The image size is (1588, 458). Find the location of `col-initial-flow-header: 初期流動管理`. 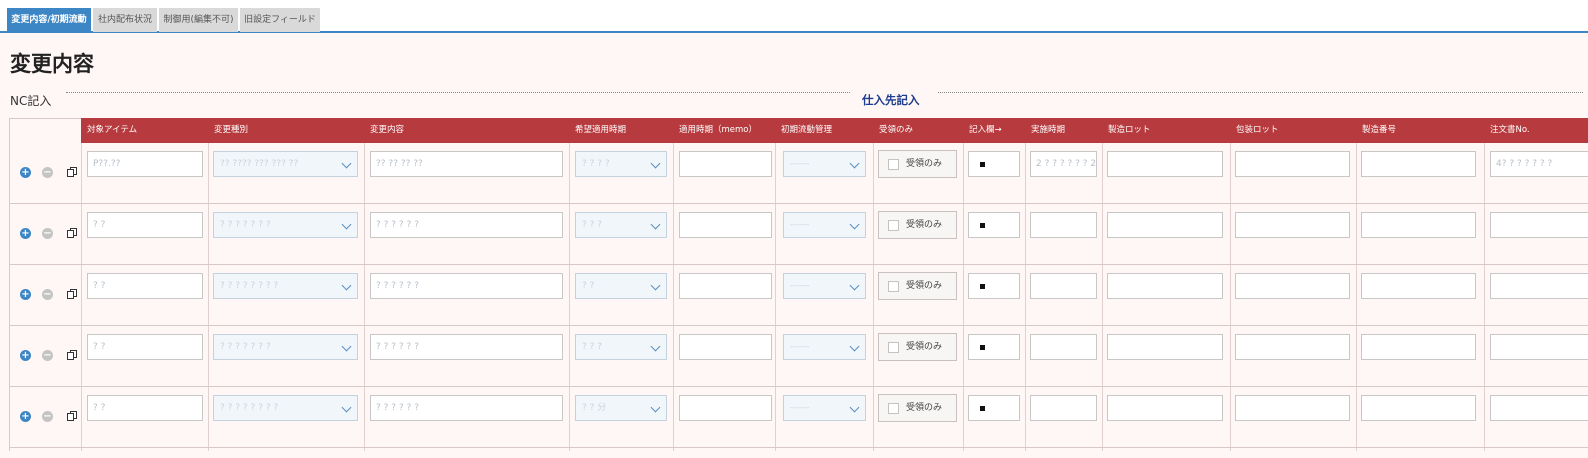

col-initial-flow-header: 初期流動管理 is located at coordinates (807, 130).